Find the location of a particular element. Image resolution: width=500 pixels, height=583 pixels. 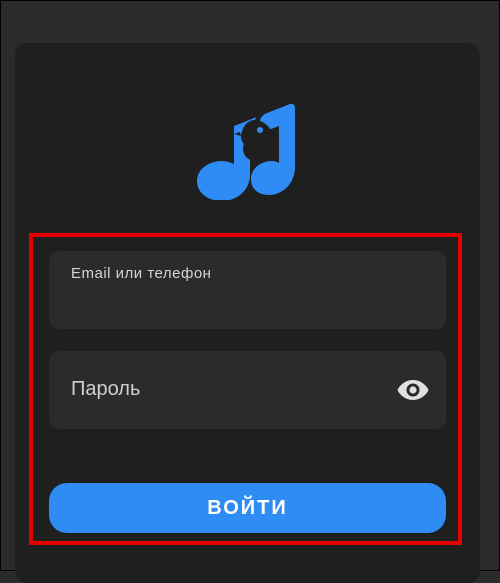

login-button-label: ВОЙТИ is located at coordinates (247, 507).